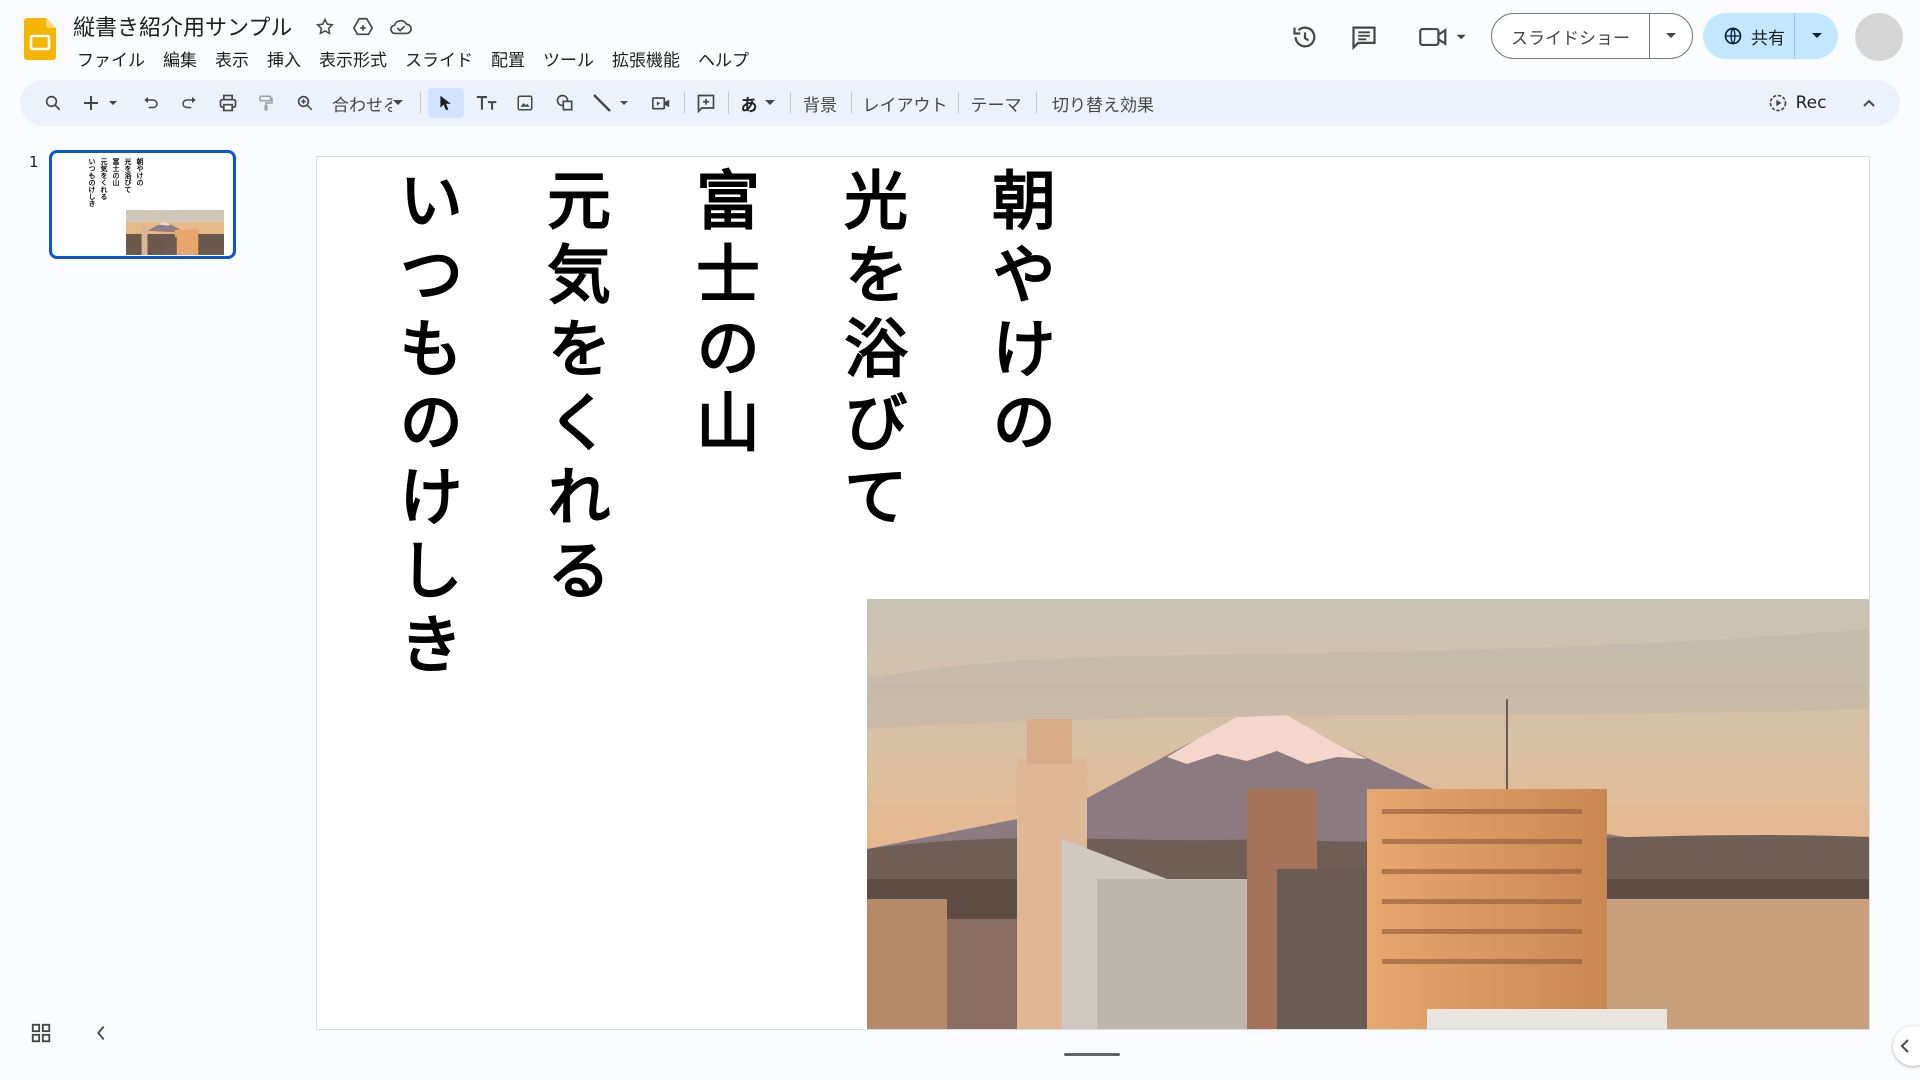  What do you see at coordinates (101, 1035) in the screenshot?
I see `collapse-filmstrip-icon` at bounding box center [101, 1035].